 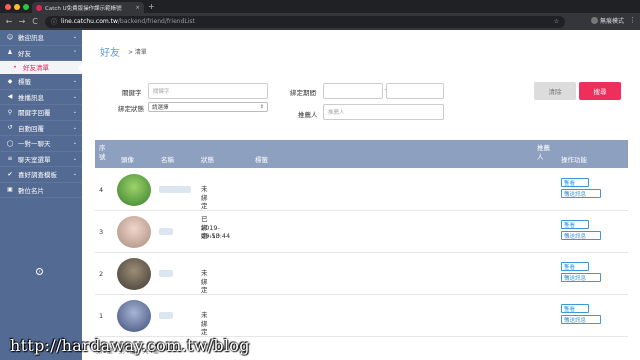 I want to click on new-tab-button: +, so click(x=151, y=6).